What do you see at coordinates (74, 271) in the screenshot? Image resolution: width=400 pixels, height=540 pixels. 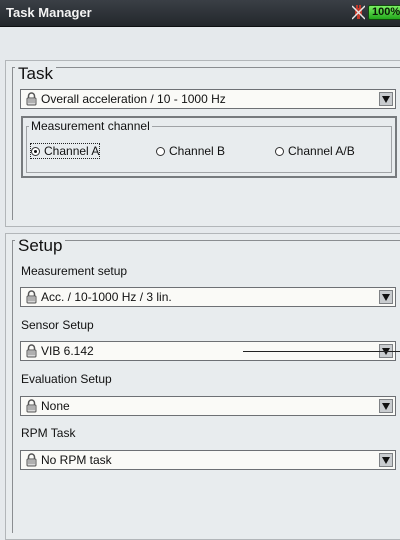 I see `measurement-setup-label: Measurement setup` at bounding box center [74, 271].